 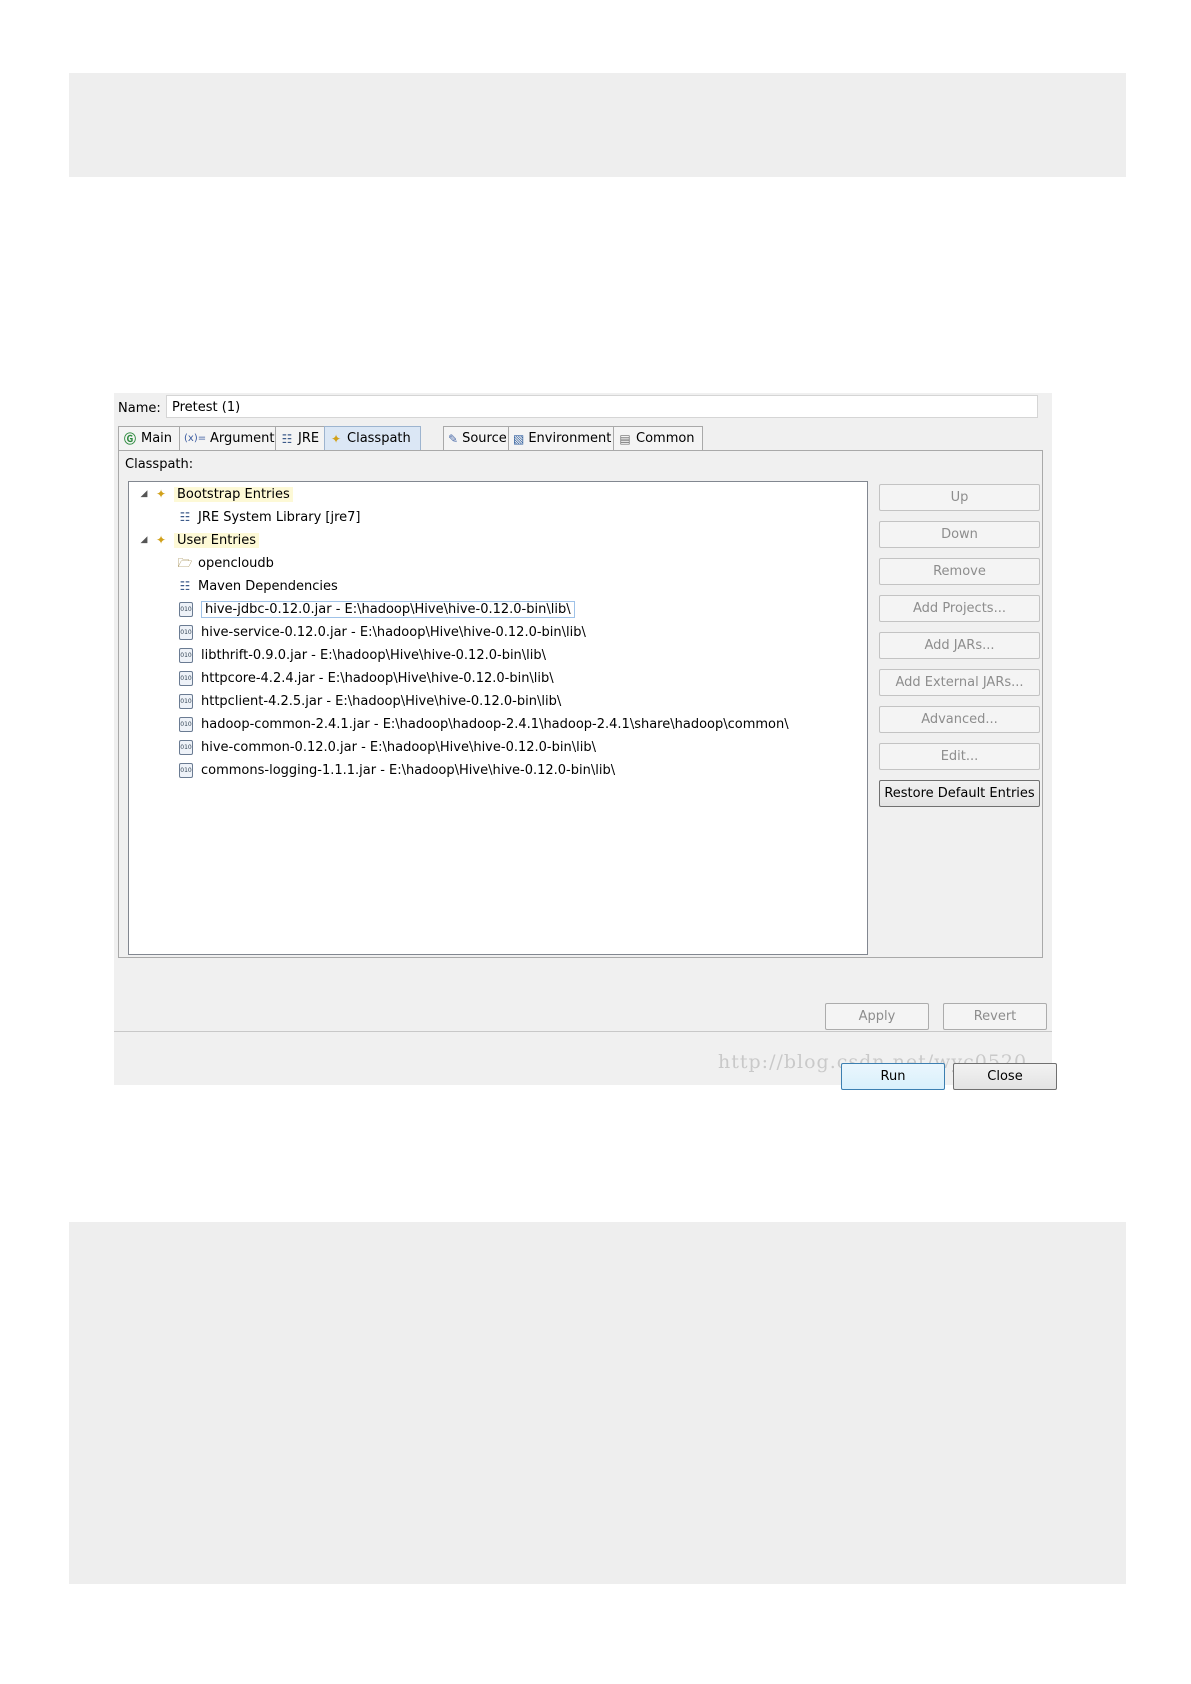 I want to click on main-launch-icon: Ⓖ, so click(x=129, y=438).